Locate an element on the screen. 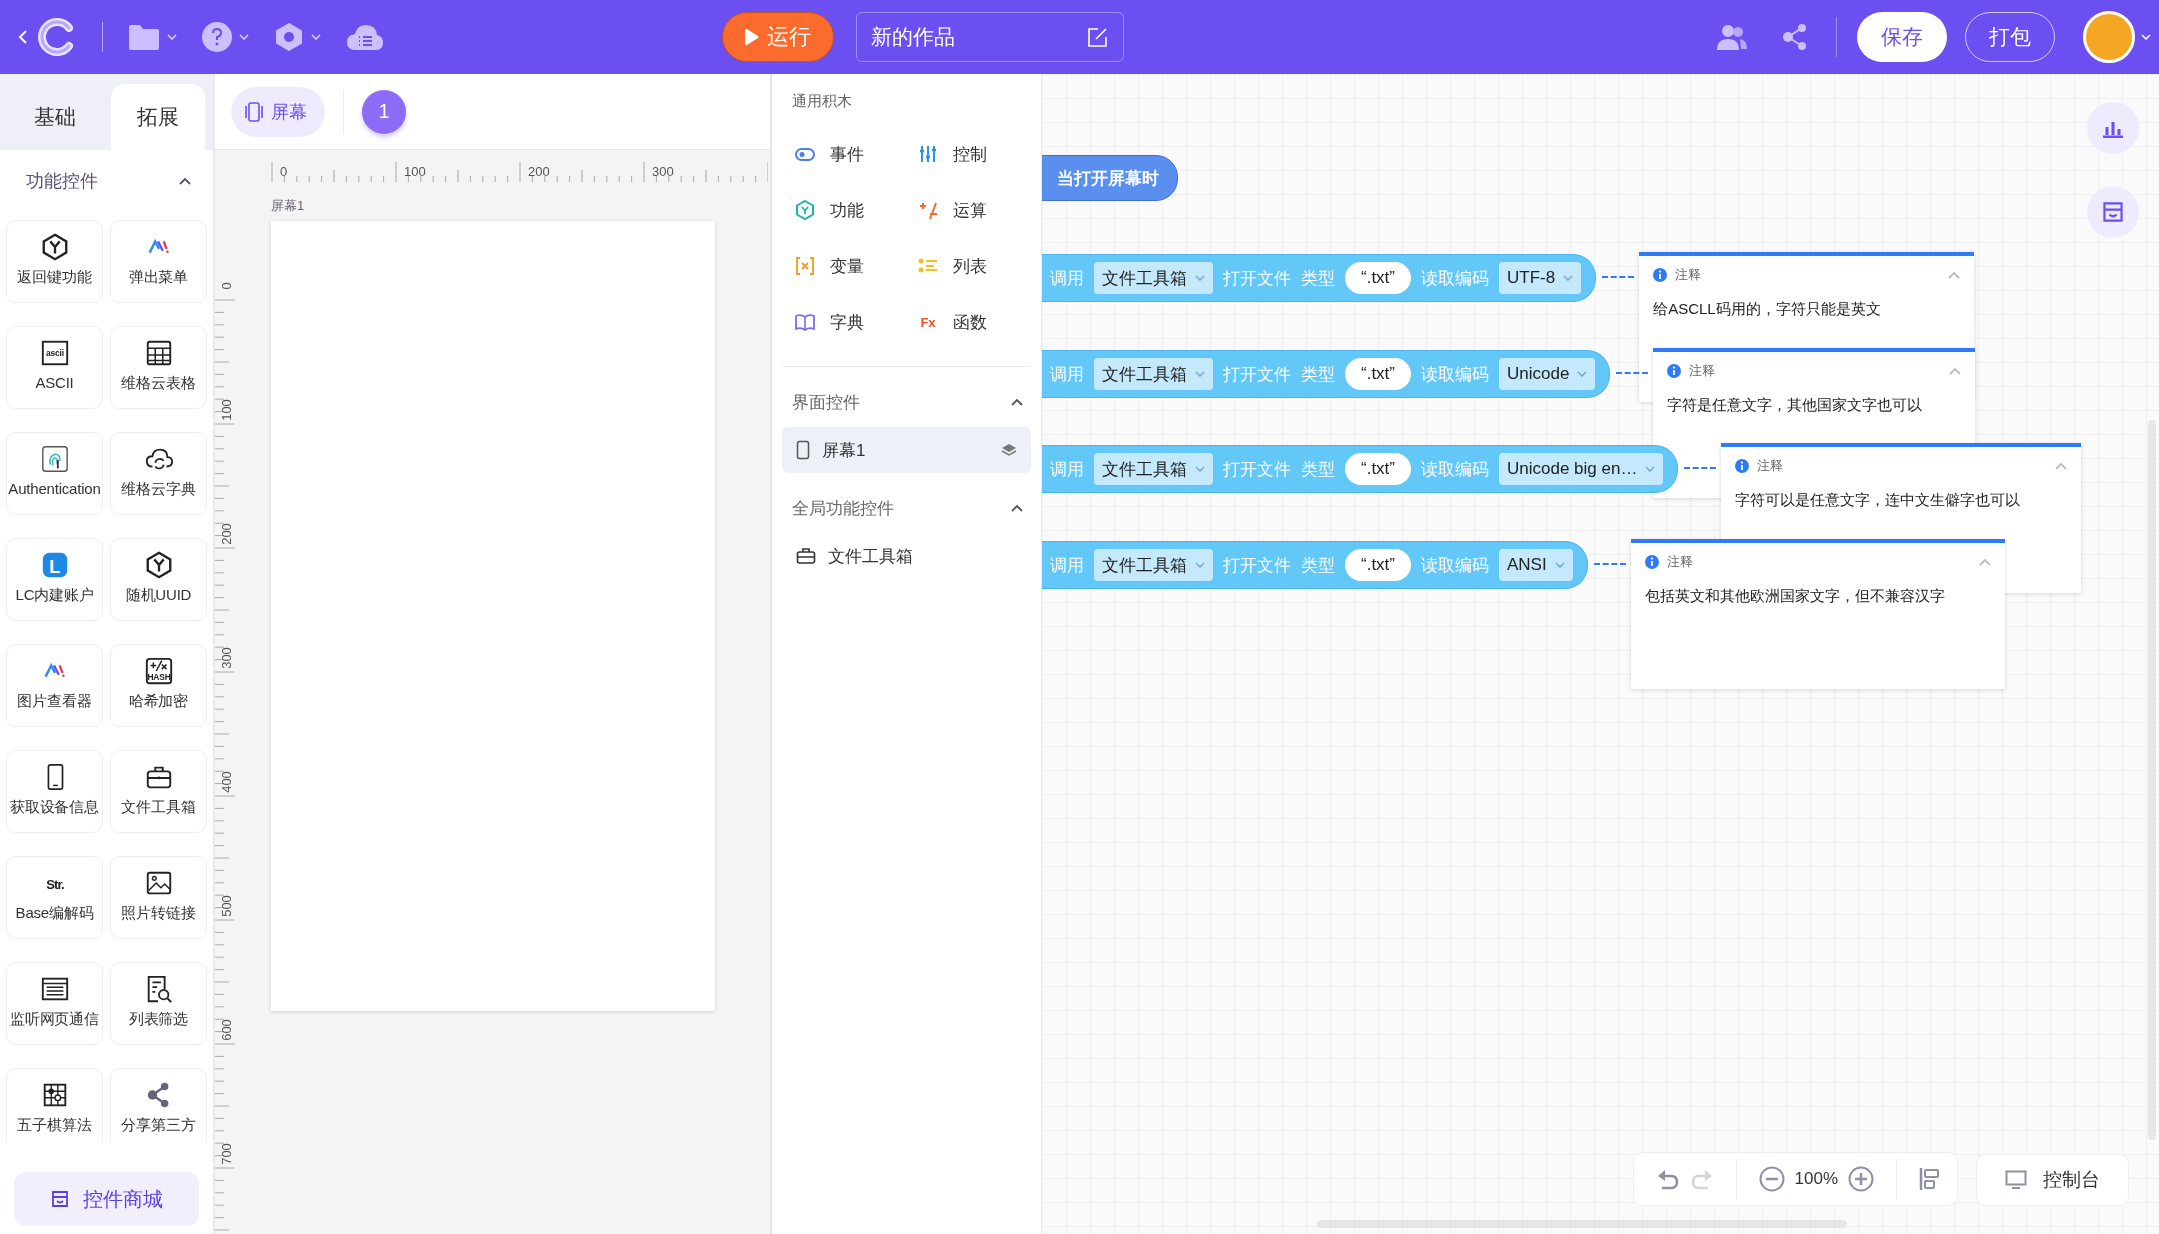  save-button: 保存 is located at coordinates (1902, 37).